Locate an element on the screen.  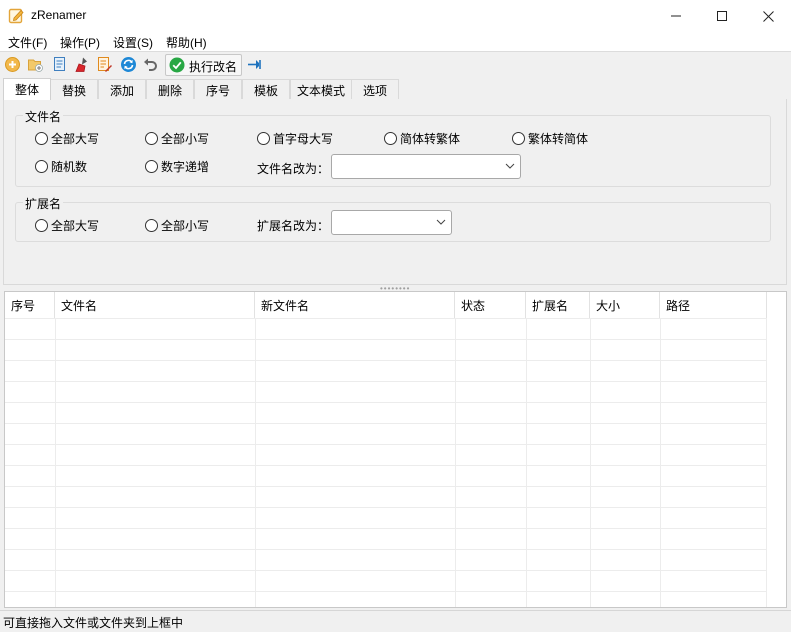
minimize-icon is located at coordinates (676, 16).